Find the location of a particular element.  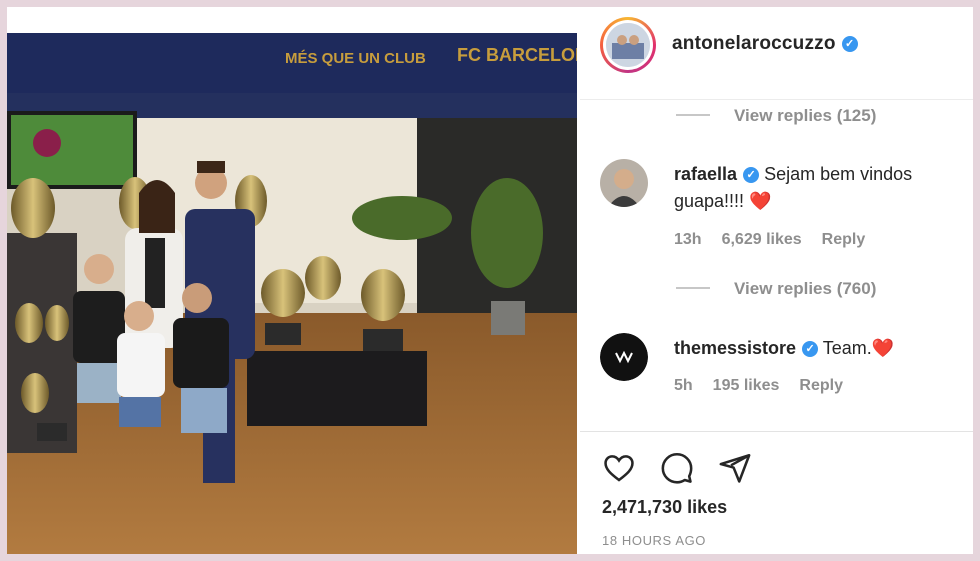

view-replies-label-1: View replies (125) is located at coordinates (805, 115).